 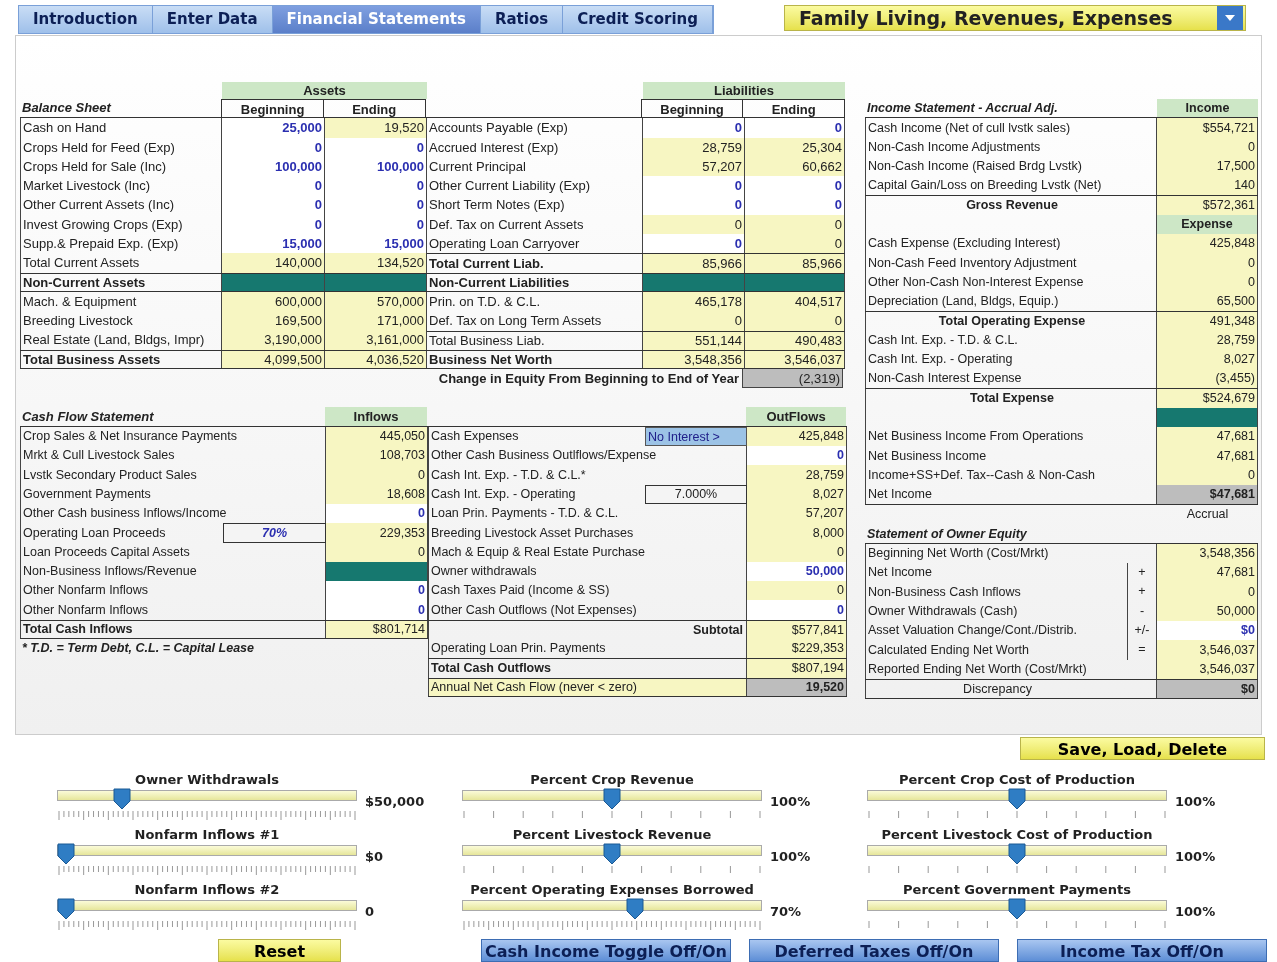 What do you see at coordinates (212, 19) in the screenshot?
I see `tab: Enter Data` at bounding box center [212, 19].